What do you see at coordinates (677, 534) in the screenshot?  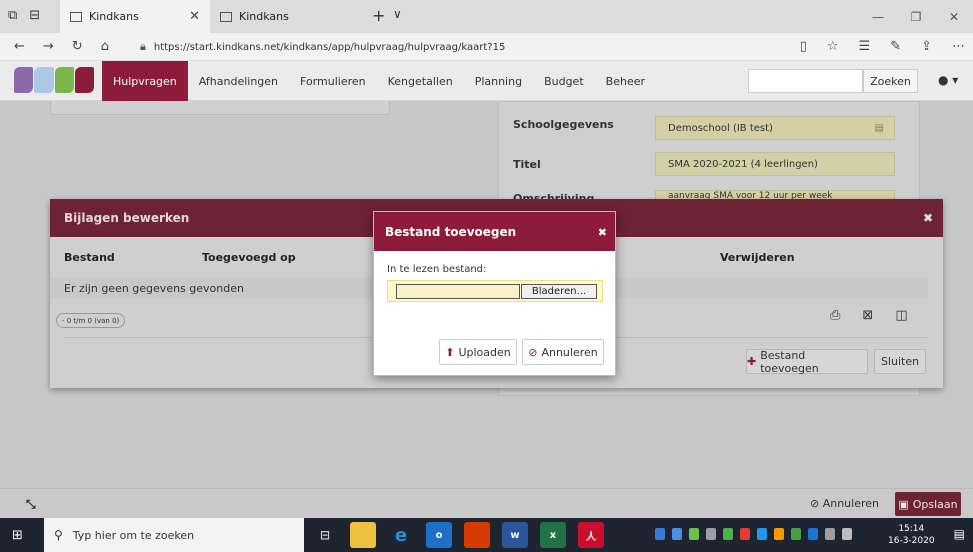 I see `shield-icon` at bounding box center [677, 534].